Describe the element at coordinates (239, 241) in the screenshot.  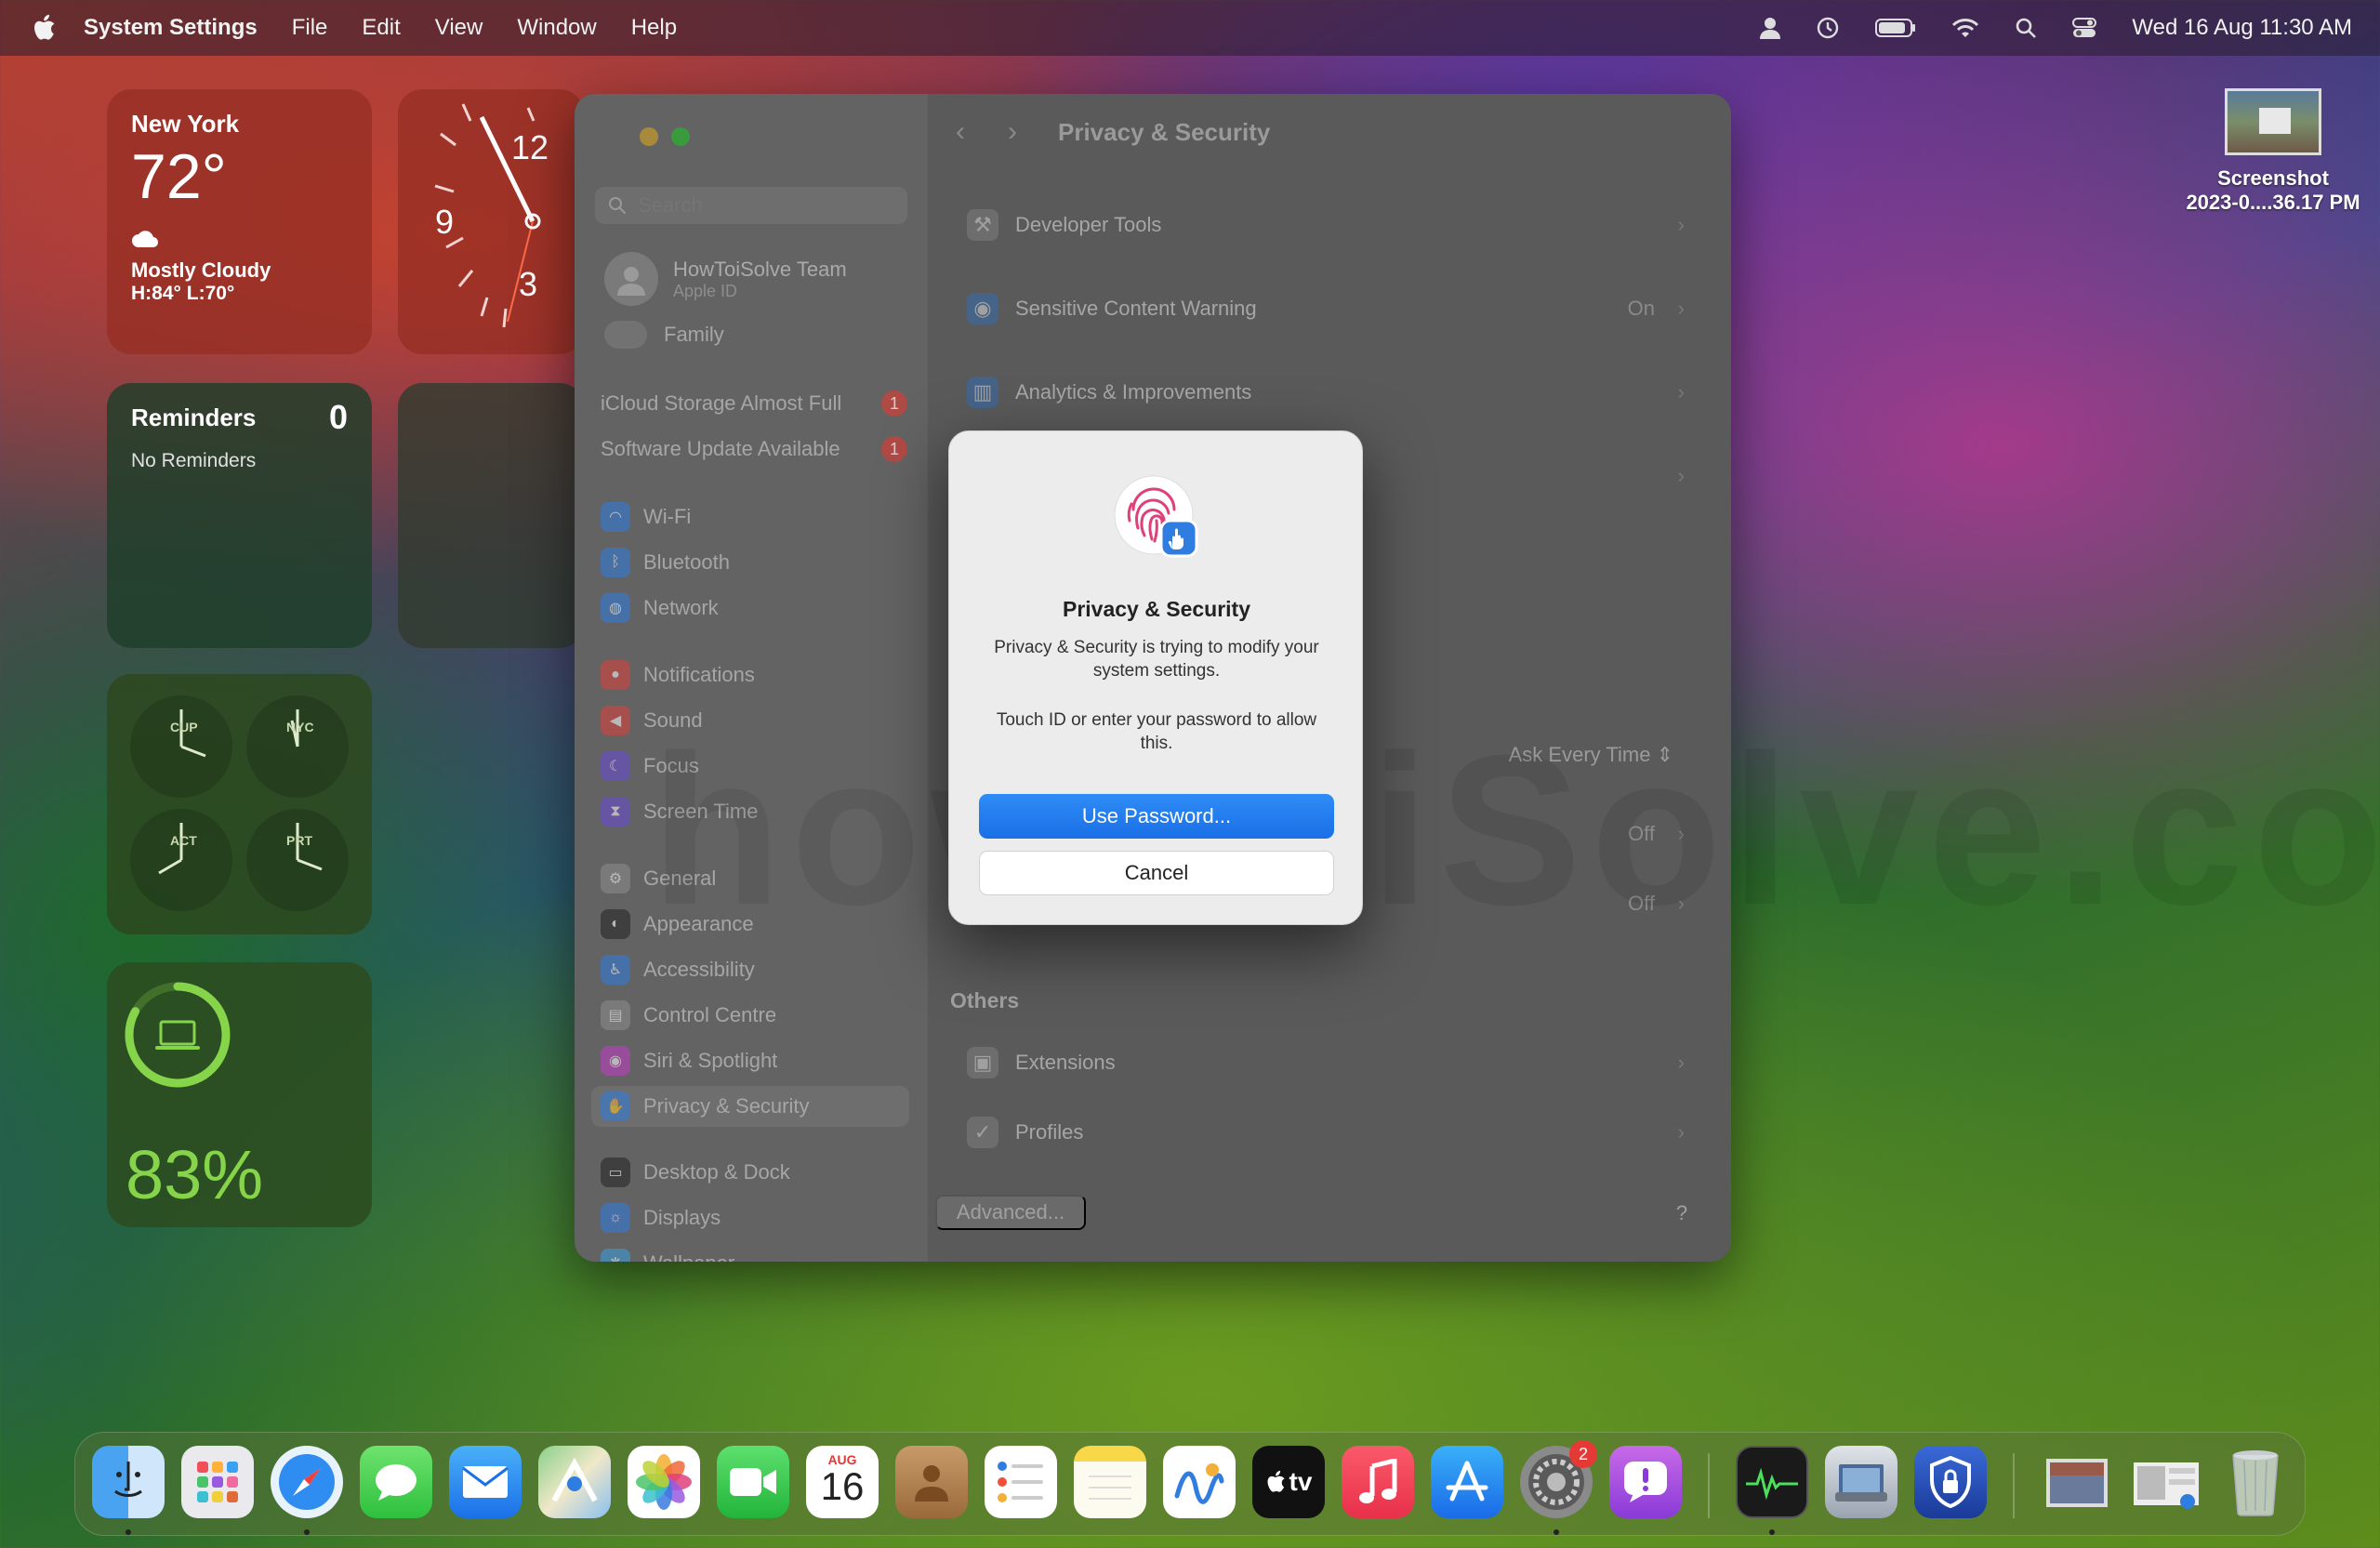
I see `cloud-icon` at that location.